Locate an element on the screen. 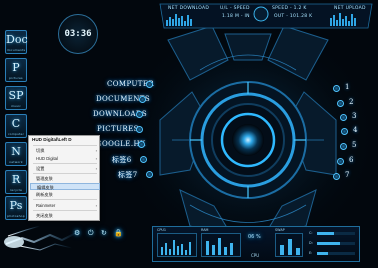 The width and height of the screenshot is (378, 268). dock-tile-tag: photoshop is located at coordinates (16, 216).